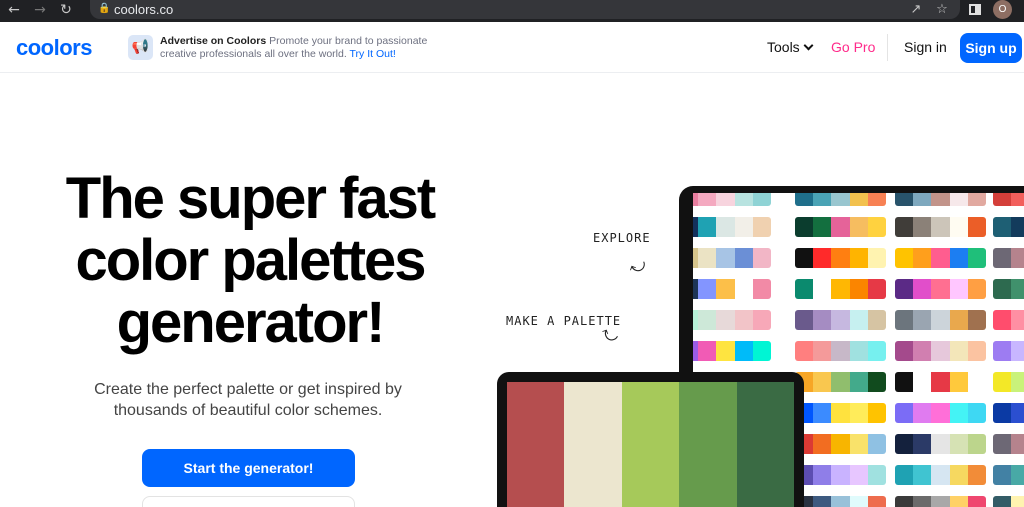  I want to click on side-panel-icon, so click(975, 9).